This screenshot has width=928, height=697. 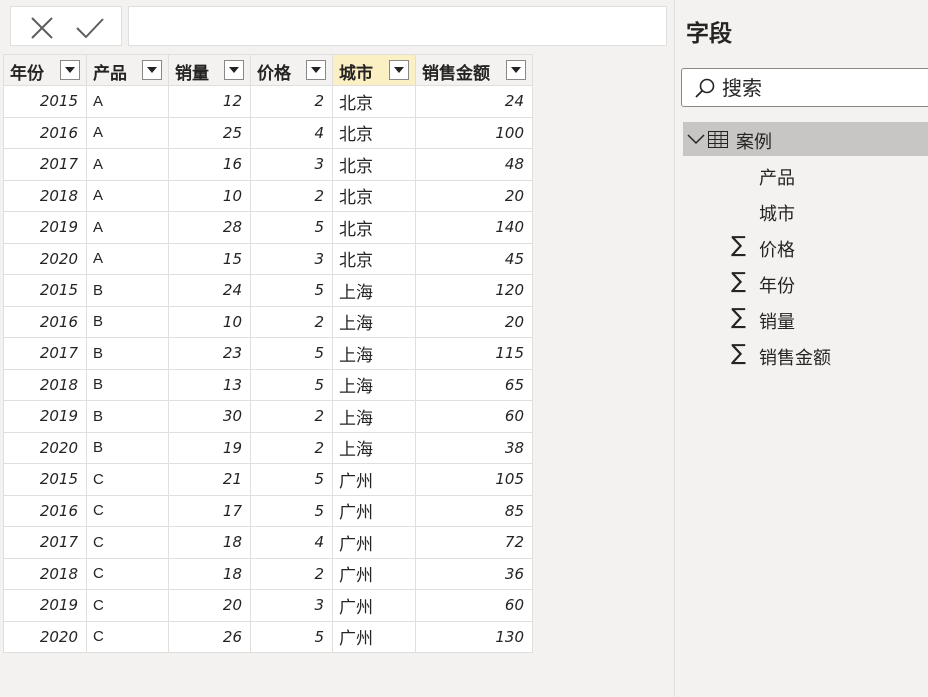 What do you see at coordinates (45, 573) in the screenshot?
I see `table-cell: 2018` at bounding box center [45, 573].